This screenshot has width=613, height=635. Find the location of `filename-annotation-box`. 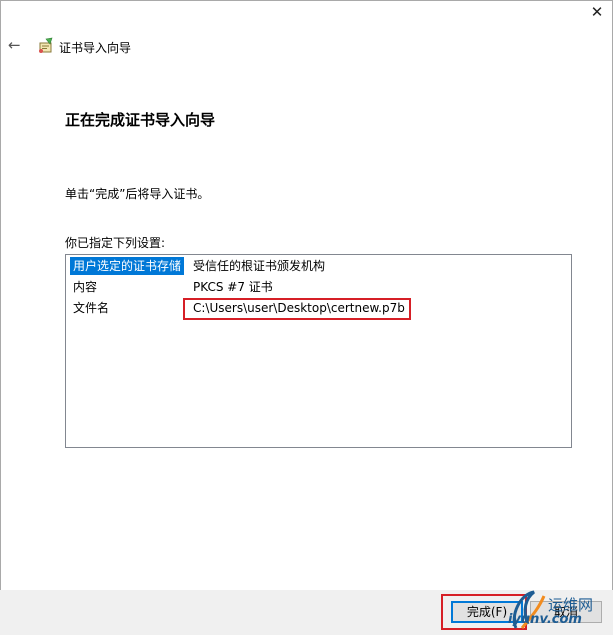

filename-annotation-box is located at coordinates (297, 309).